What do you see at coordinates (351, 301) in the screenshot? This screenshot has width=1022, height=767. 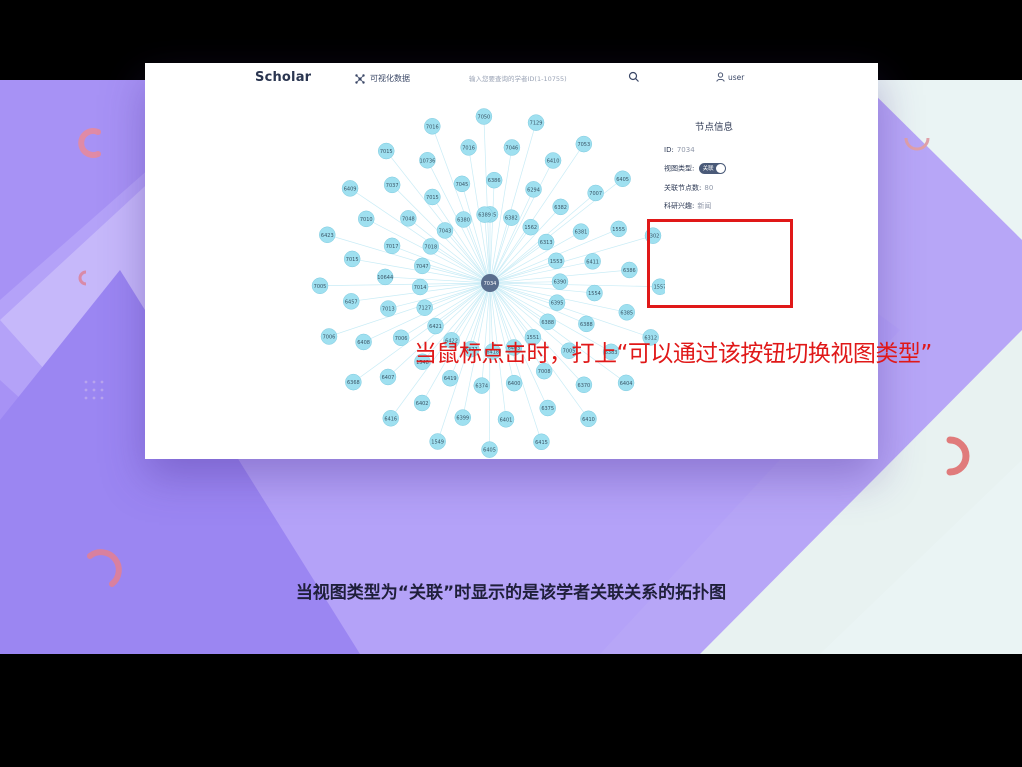 I see `graph-node: 6457` at bounding box center [351, 301].